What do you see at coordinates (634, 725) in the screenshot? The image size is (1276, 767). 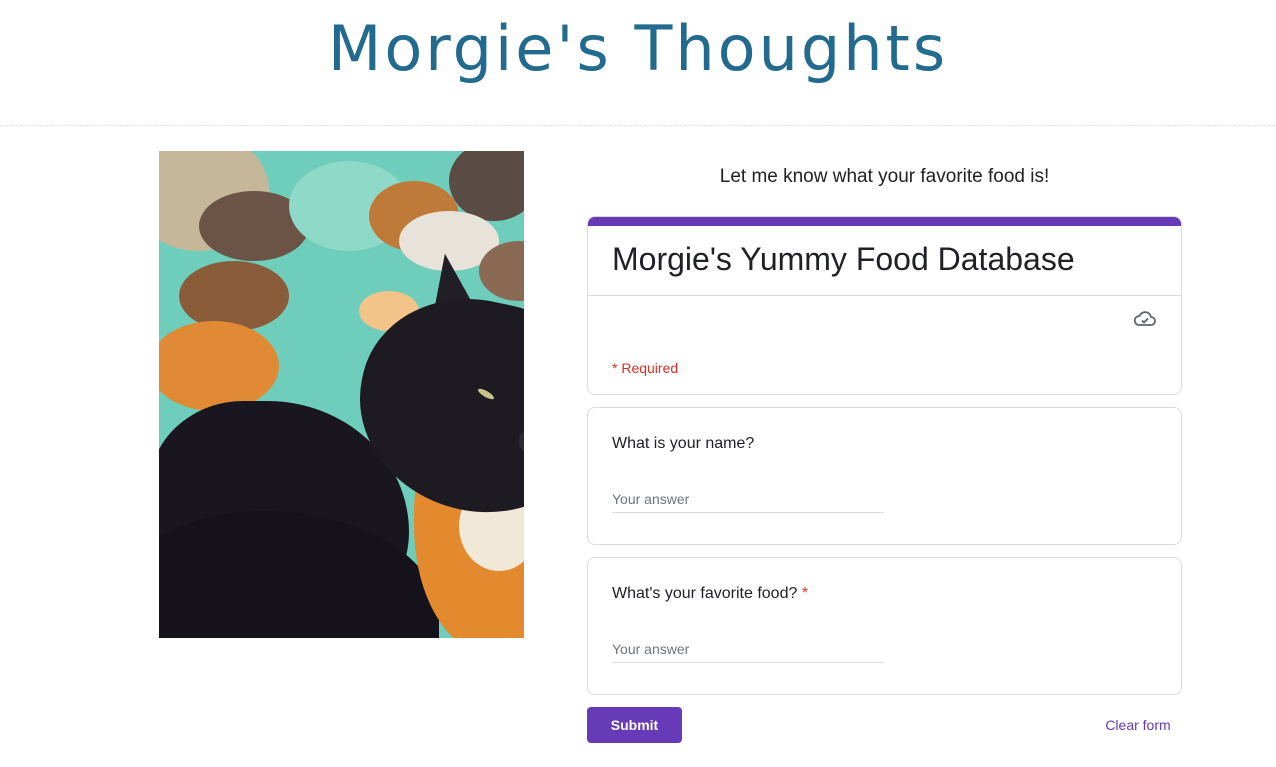 I see `submit-button: Submit` at bounding box center [634, 725].